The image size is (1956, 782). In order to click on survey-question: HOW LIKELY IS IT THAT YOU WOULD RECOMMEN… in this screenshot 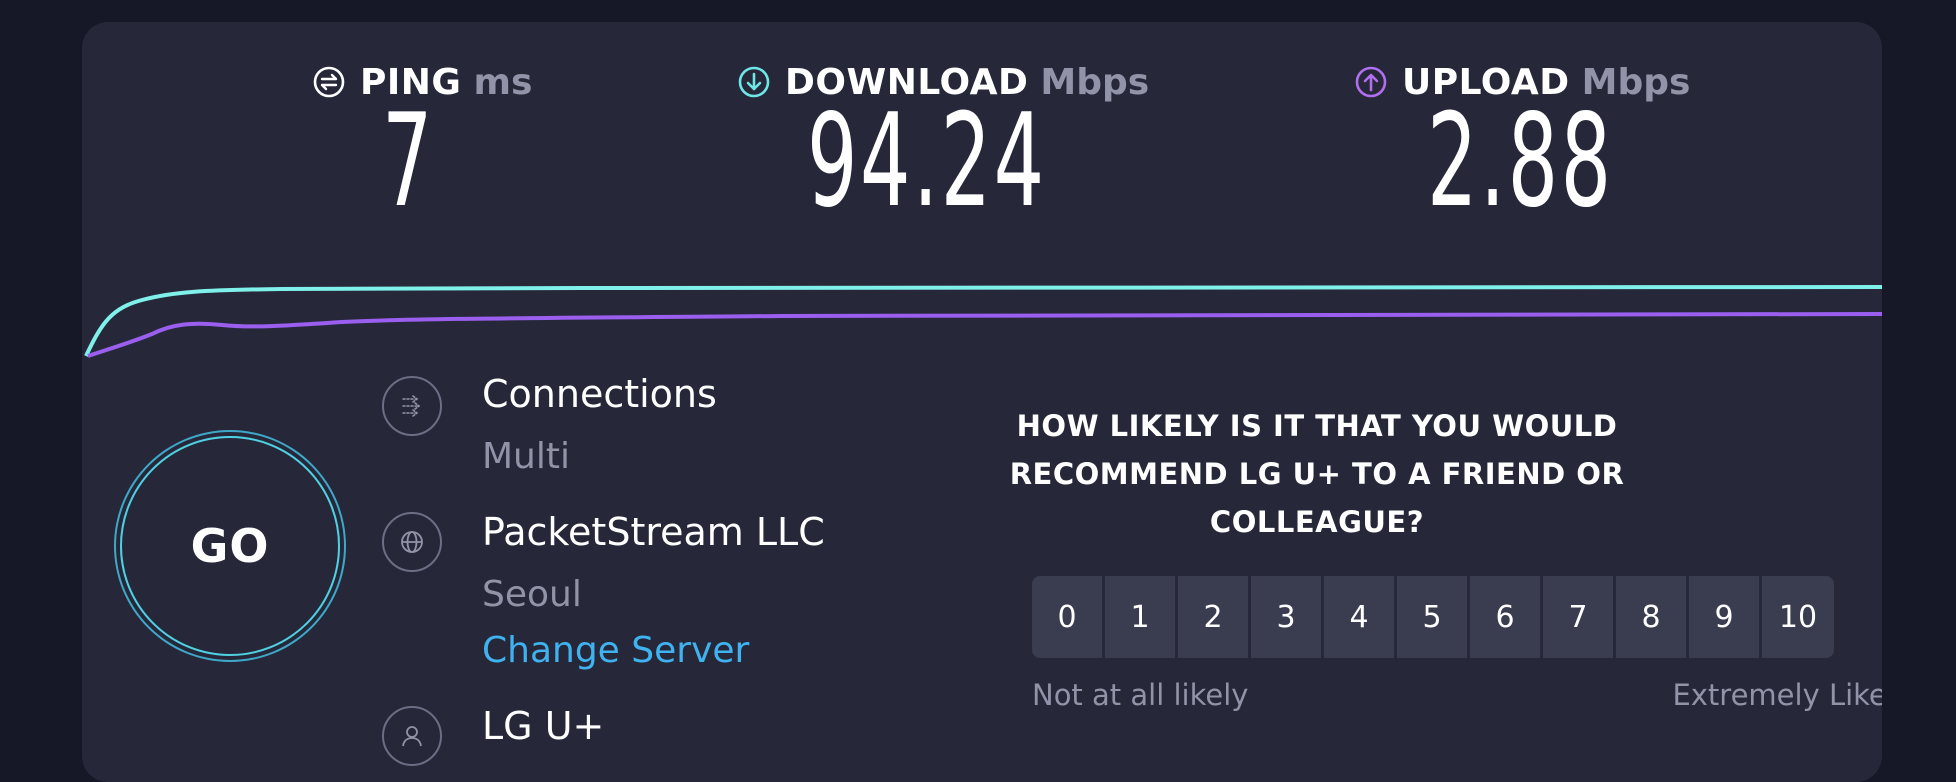, I will do `click(1317, 474)`.